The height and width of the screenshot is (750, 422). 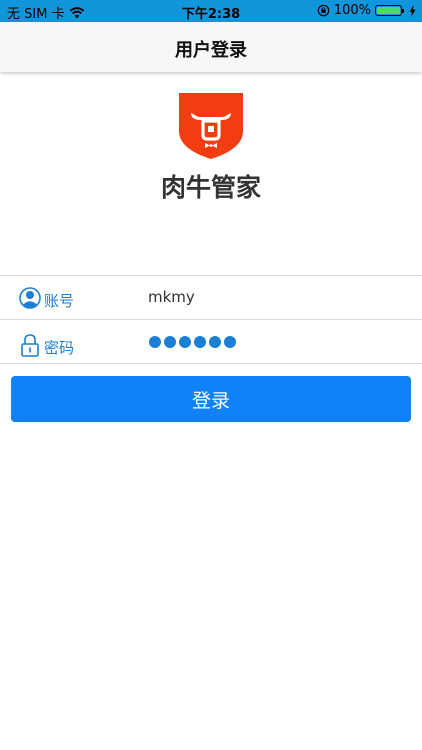 I want to click on charging-icon, so click(x=412, y=10).